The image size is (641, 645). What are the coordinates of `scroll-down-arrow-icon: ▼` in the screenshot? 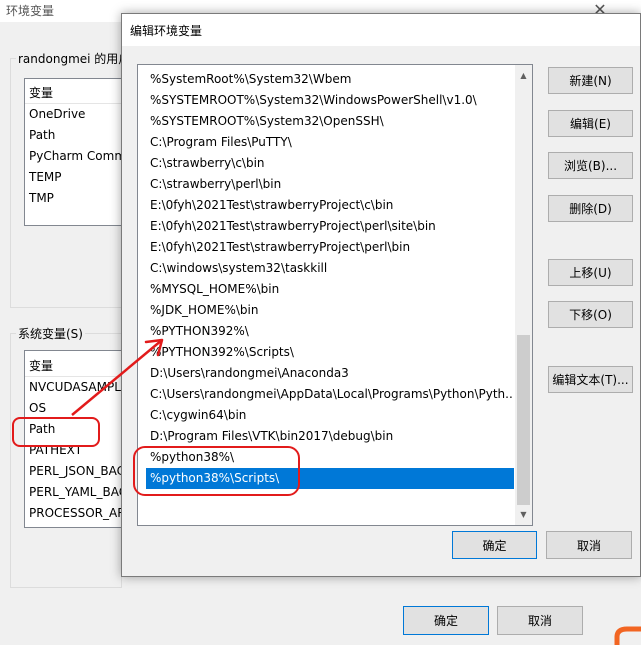 It's located at (523, 514).